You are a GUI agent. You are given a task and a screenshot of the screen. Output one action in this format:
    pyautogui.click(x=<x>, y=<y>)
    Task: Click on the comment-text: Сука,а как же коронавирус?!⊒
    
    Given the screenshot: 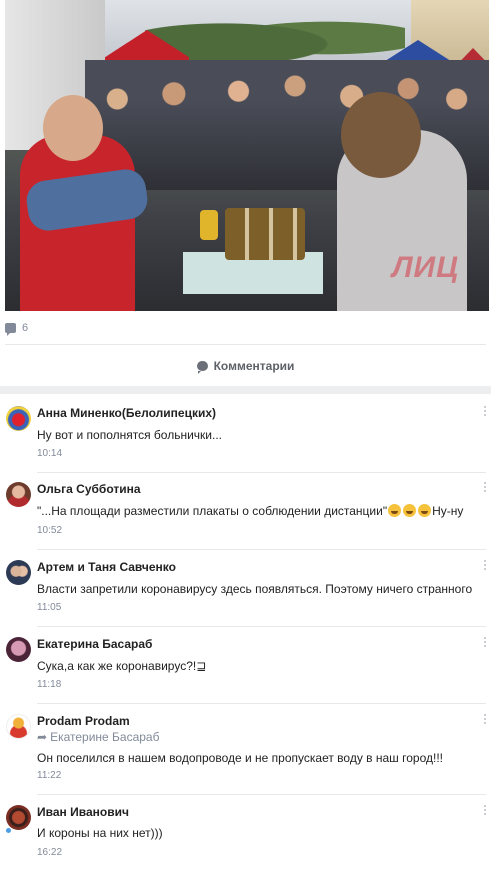 What is the action you would take?
    pyautogui.click(x=122, y=666)
    